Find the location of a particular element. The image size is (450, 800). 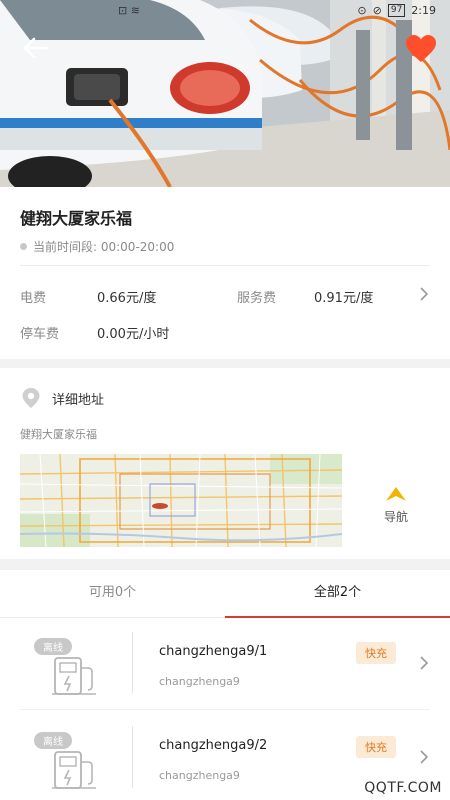

battery-level: 97 is located at coordinates (396, 10).